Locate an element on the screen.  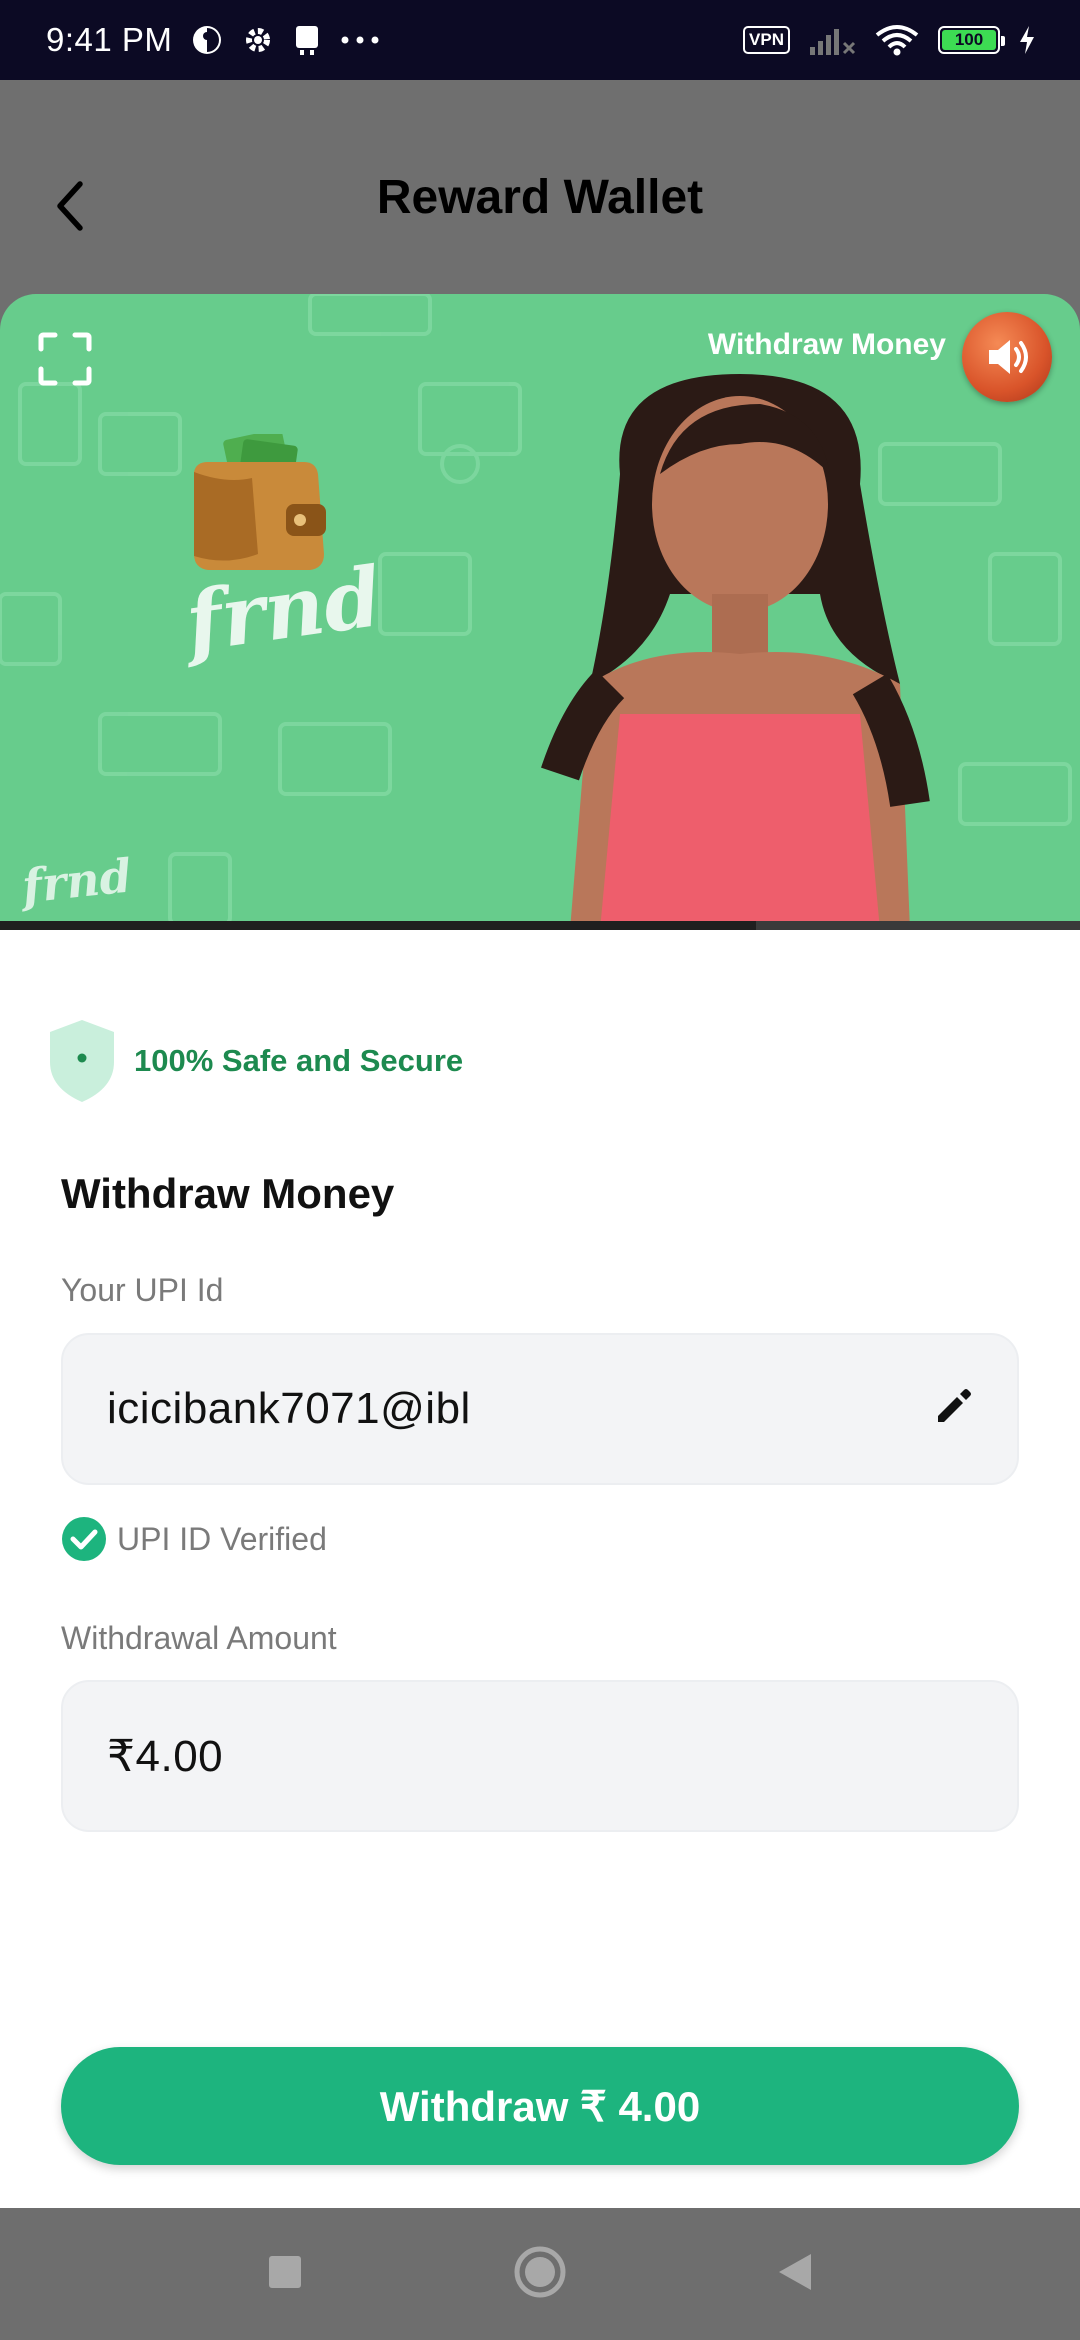
battery-indicator: 100 is located at coordinates (971, 40).